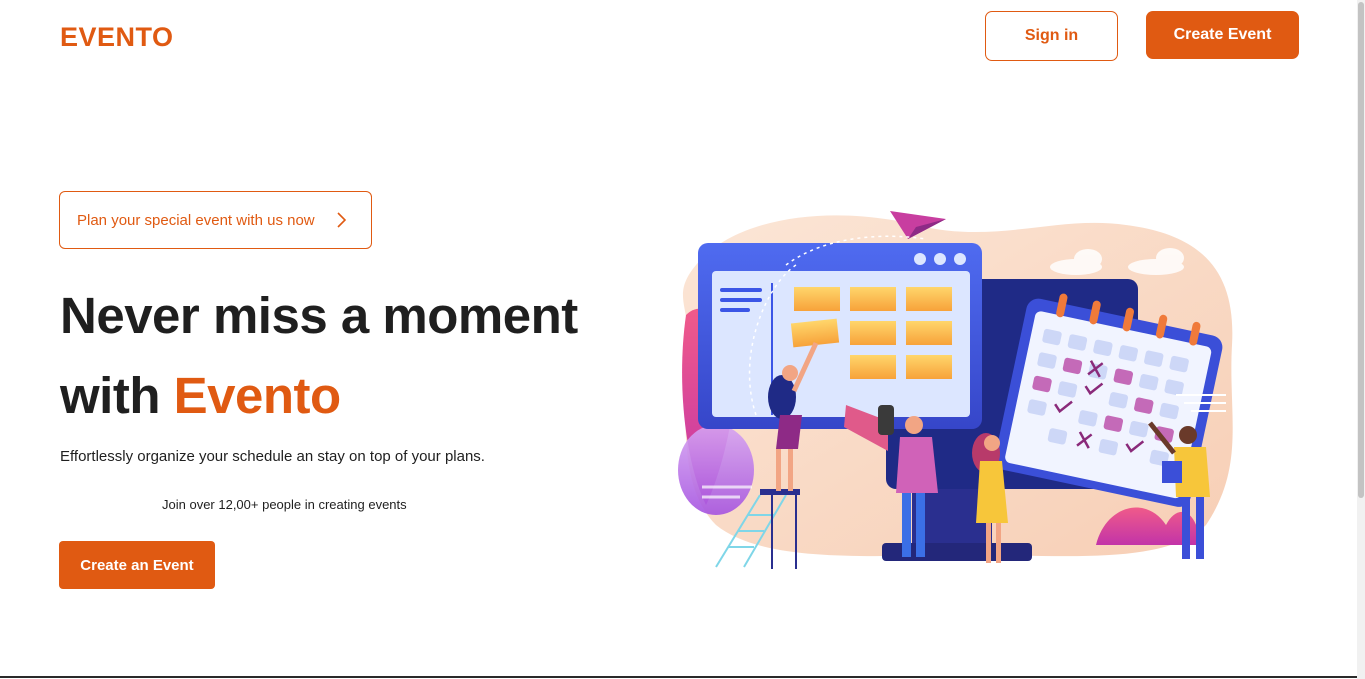  I want to click on scrollbar, so click(1361, 339).